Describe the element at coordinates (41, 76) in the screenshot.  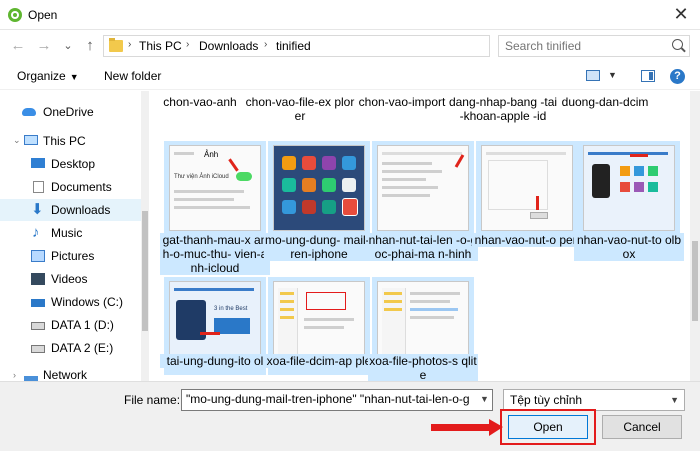
I see `organize-label: Organize` at that location.